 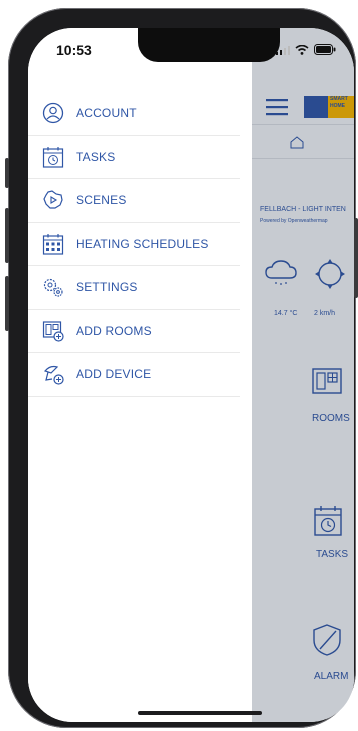 What do you see at coordinates (106, 113) in the screenshot?
I see `menu-item-label: ACCOUNT` at bounding box center [106, 113].